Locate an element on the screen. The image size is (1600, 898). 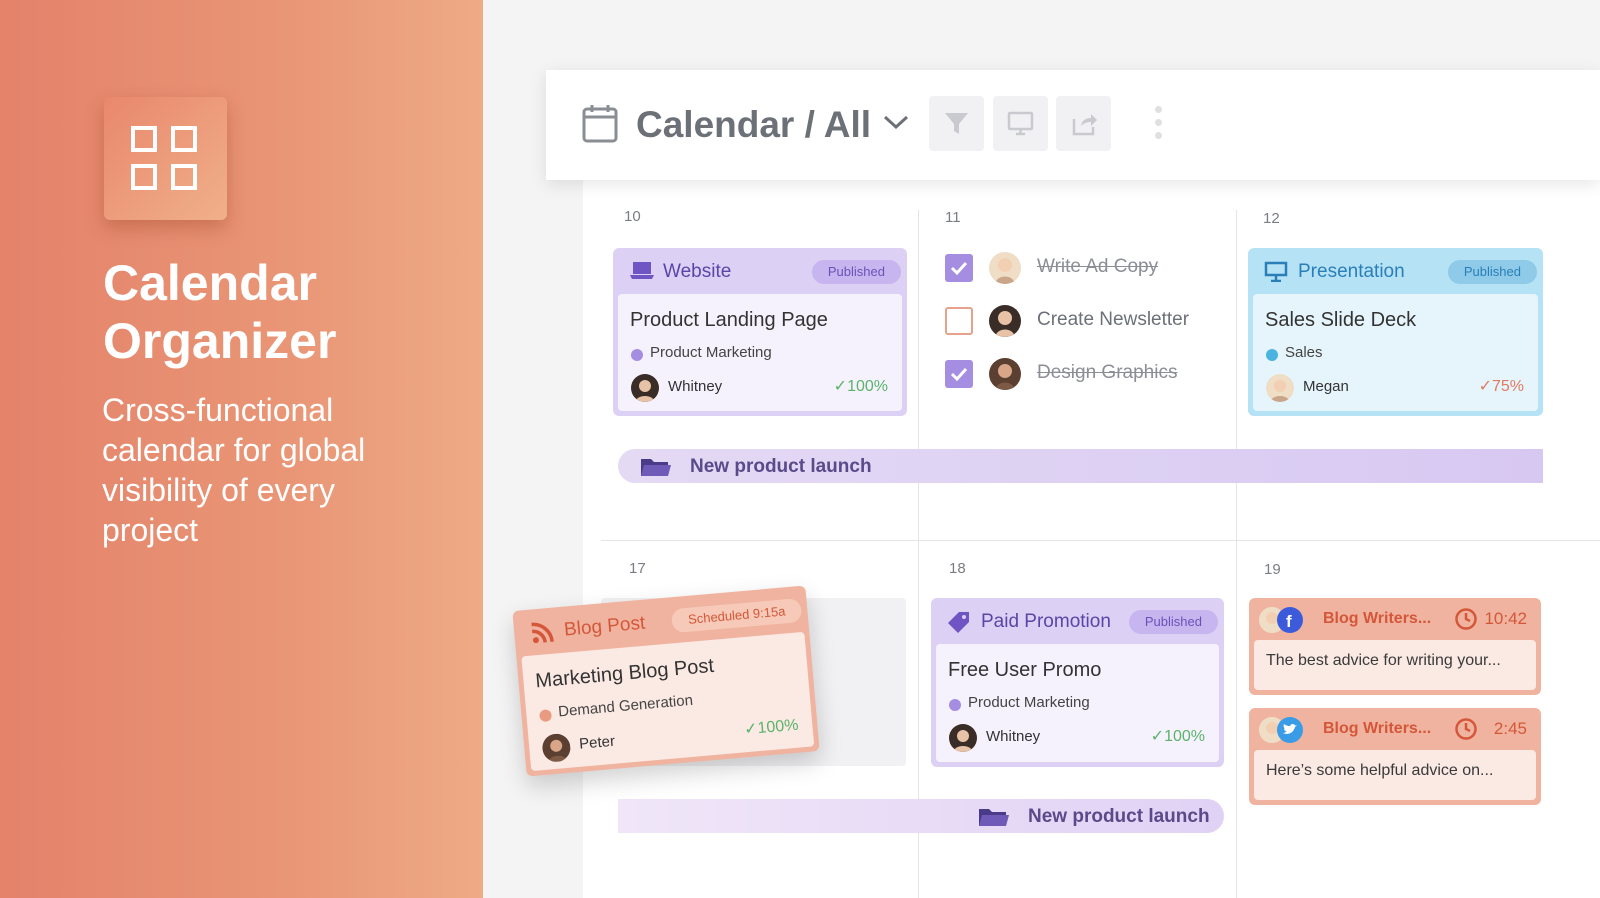
assignee-name: Peter is located at coordinates (597, 742).